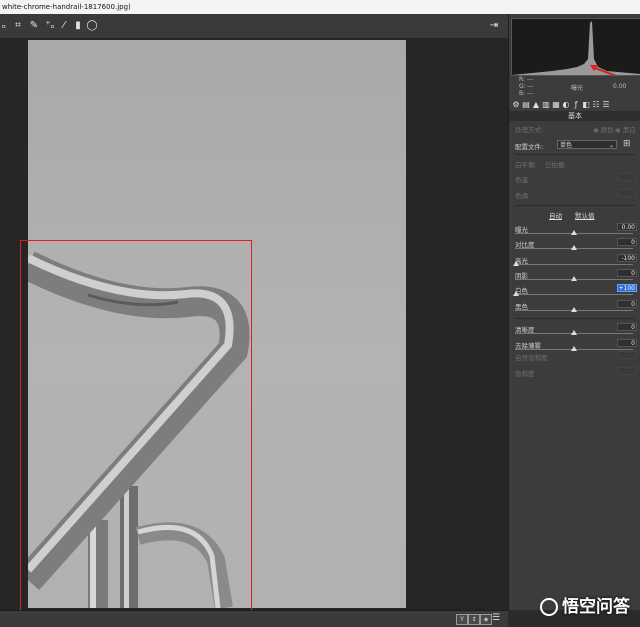 The width and height of the screenshot is (640, 627). I want to click on compare-swap-button: ↕, so click(474, 619).